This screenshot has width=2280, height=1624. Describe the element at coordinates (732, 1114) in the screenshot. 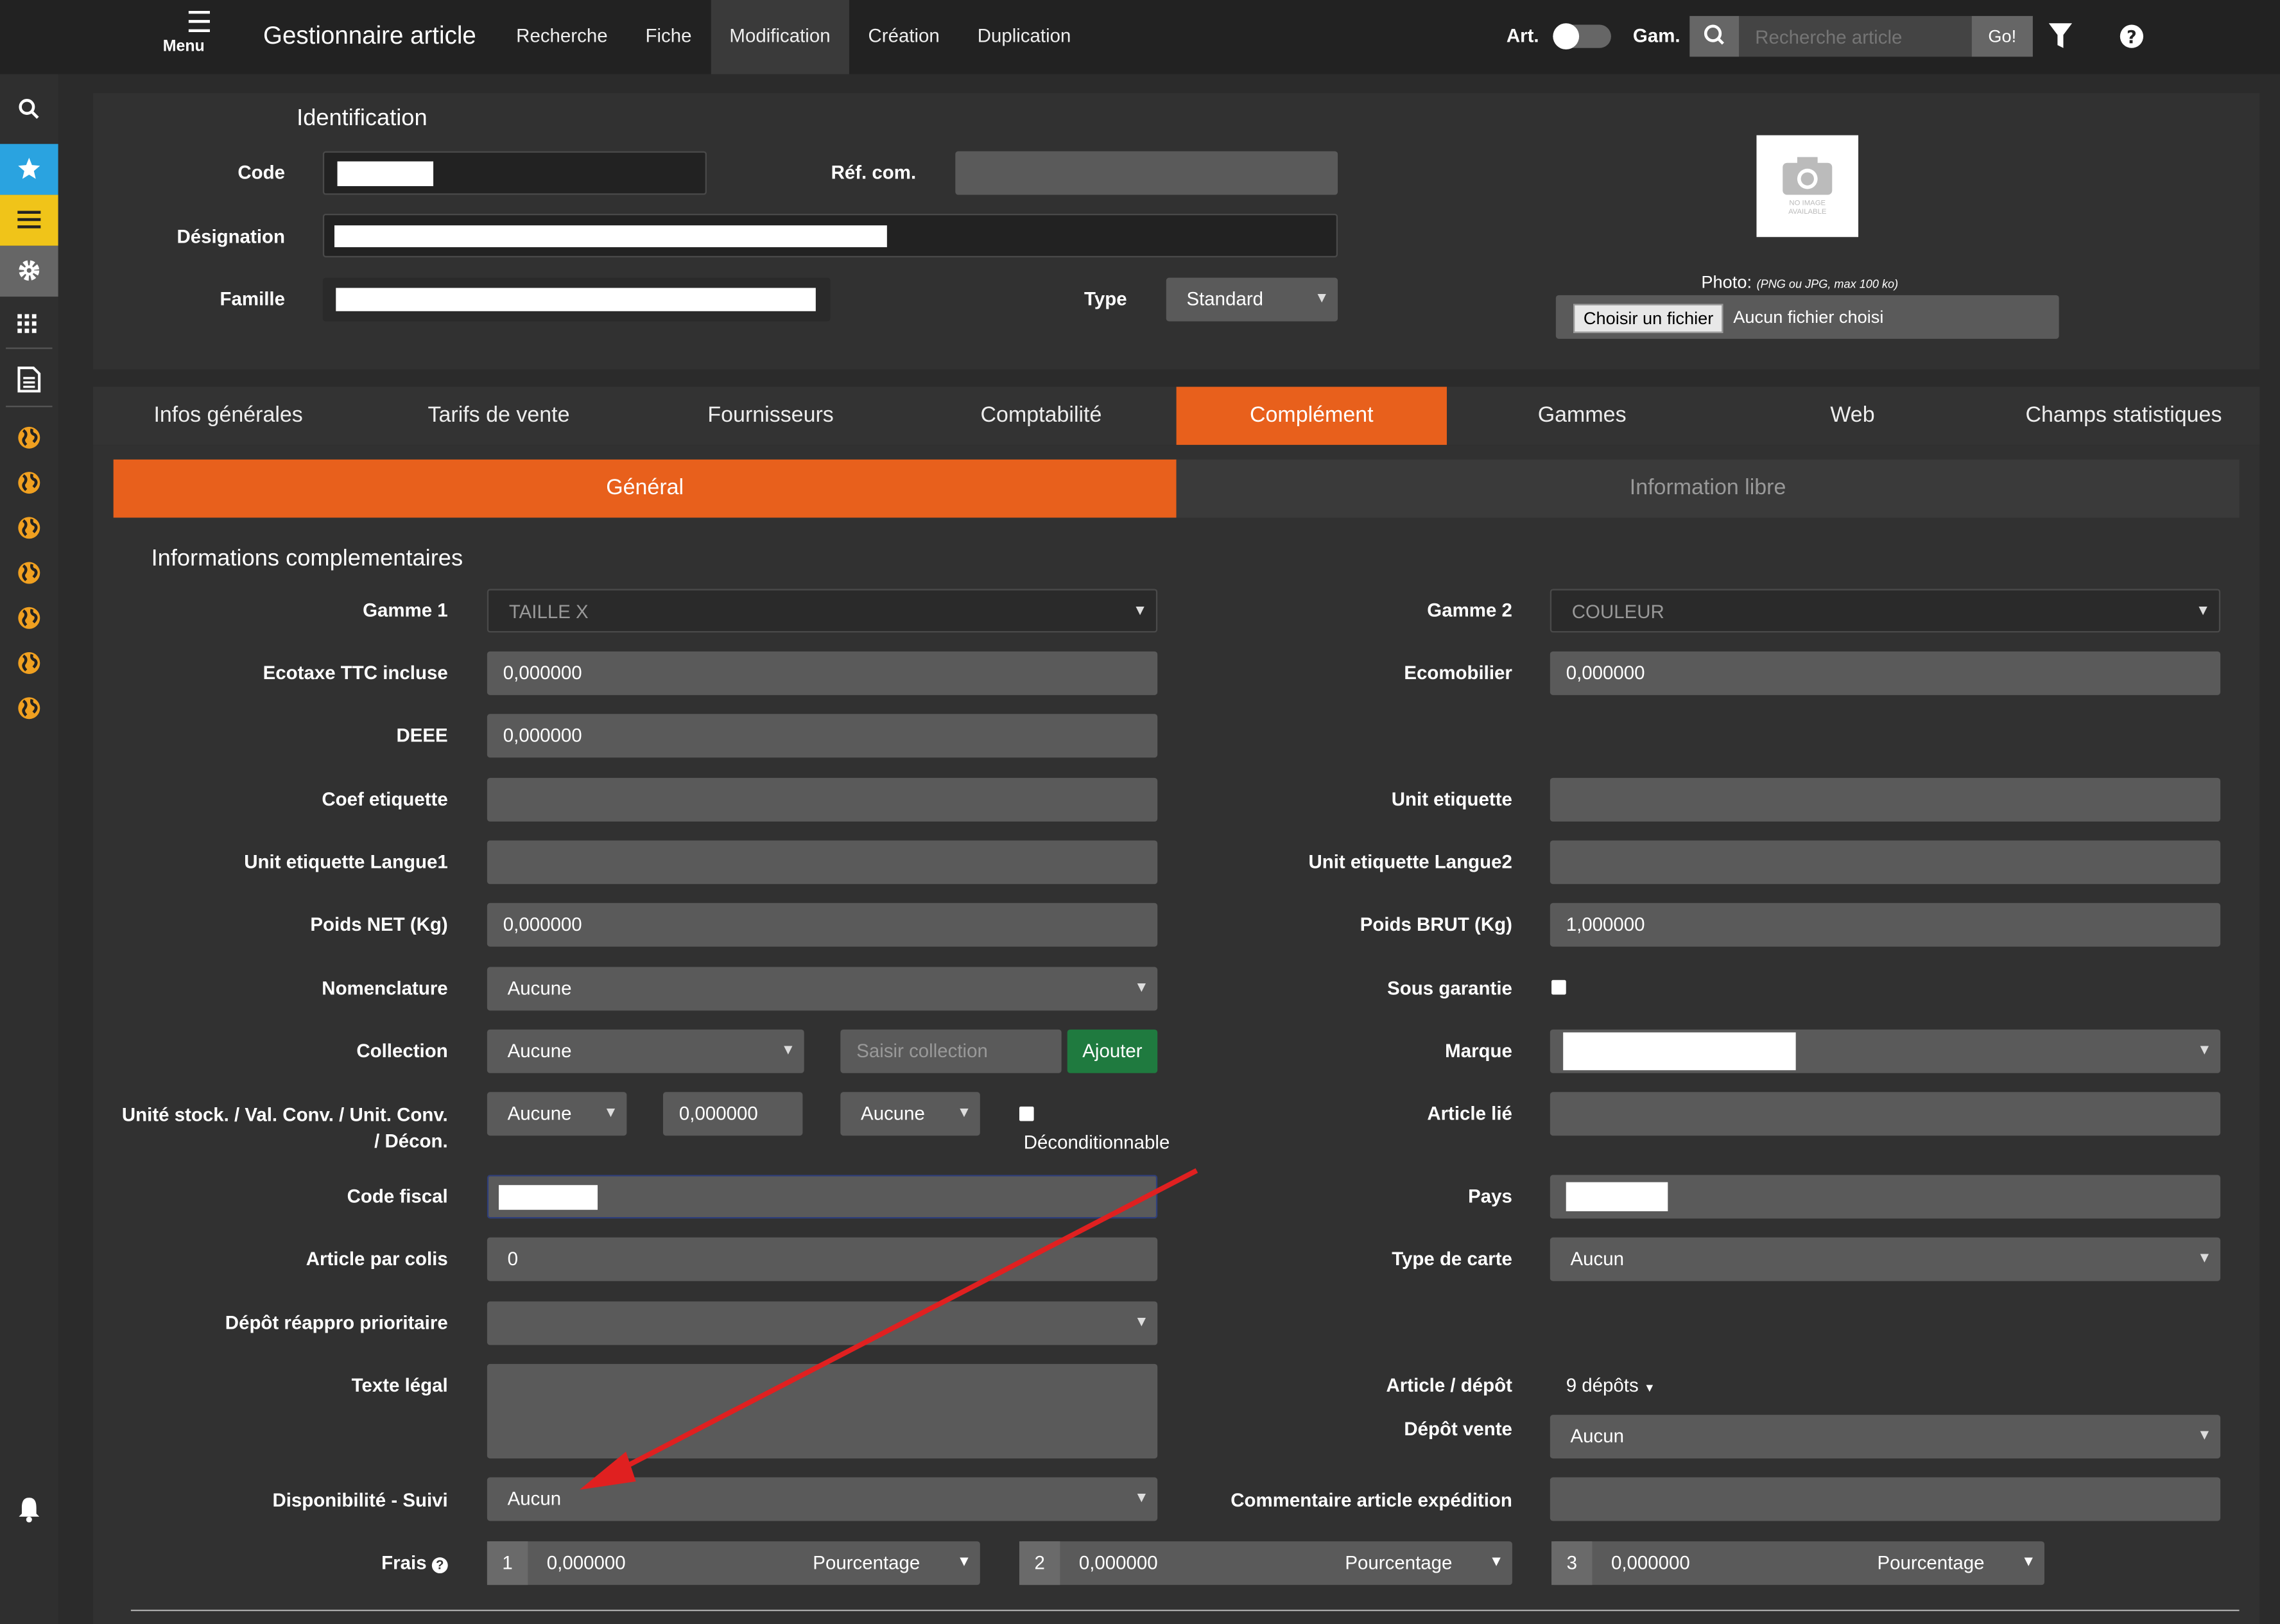

I see `val-conv-input: 0,000000` at that location.